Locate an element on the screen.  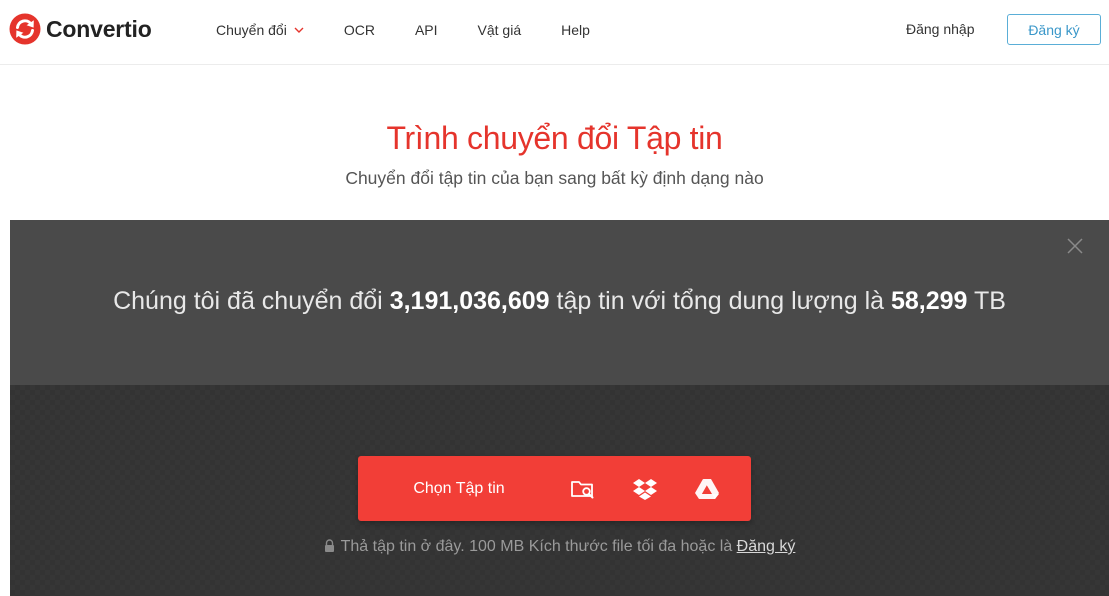
nav-item-ocr: OCR is located at coordinates (359, 30).